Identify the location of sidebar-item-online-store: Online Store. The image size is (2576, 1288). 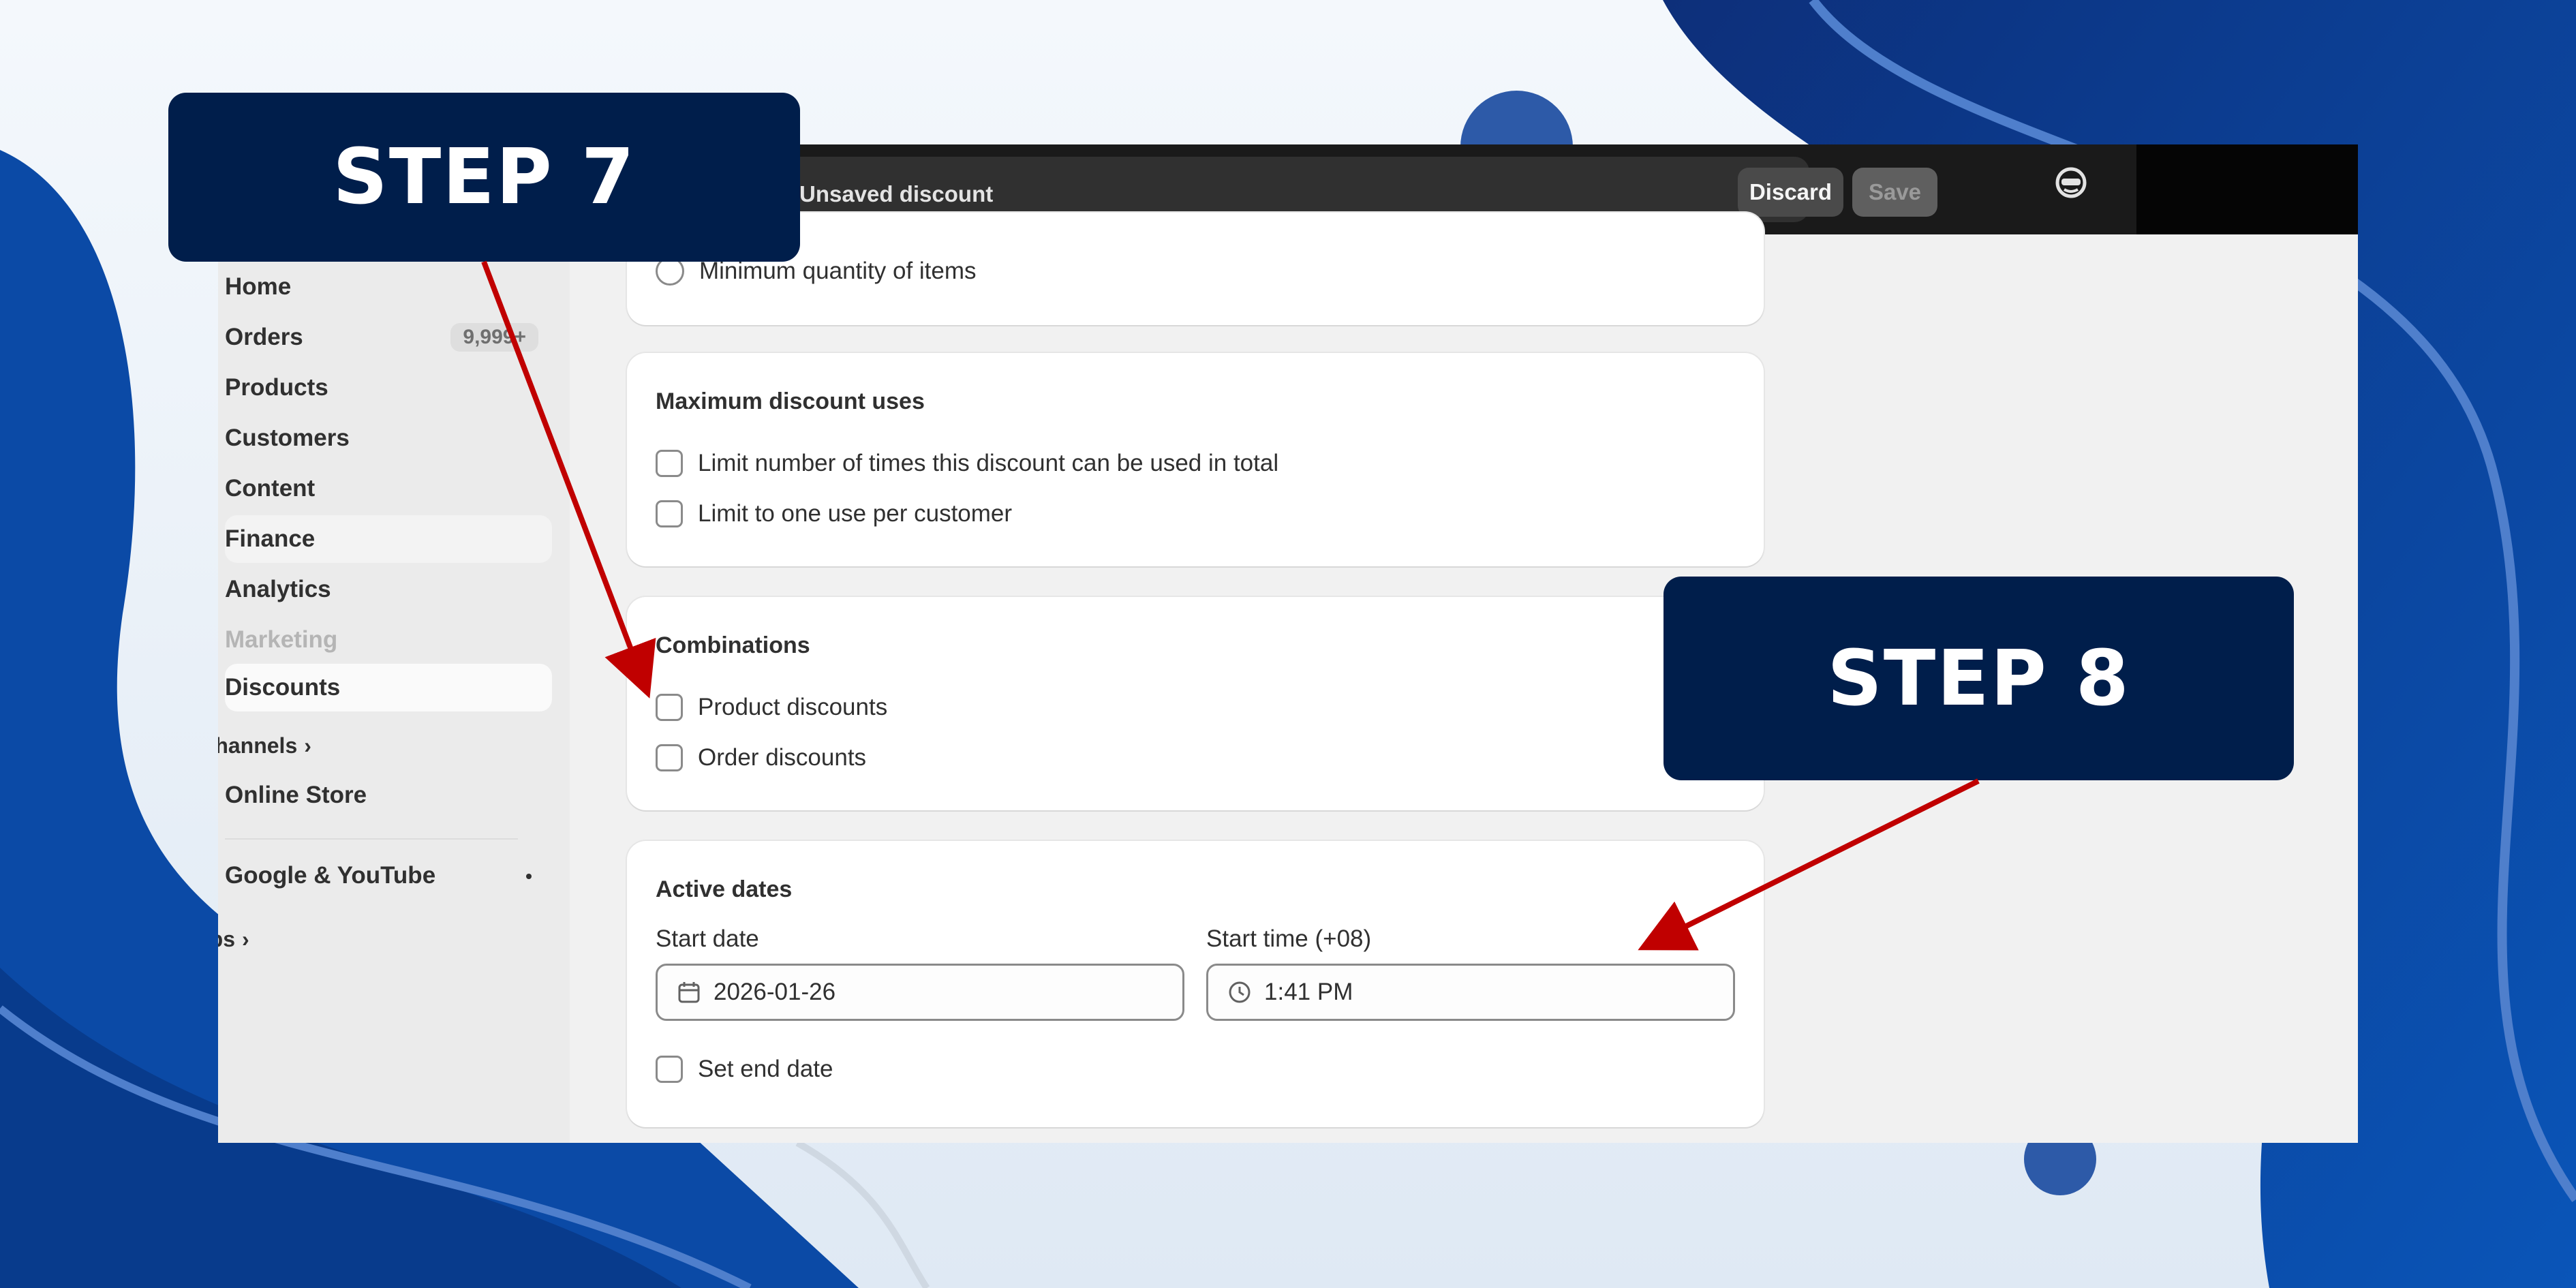
(389, 795).